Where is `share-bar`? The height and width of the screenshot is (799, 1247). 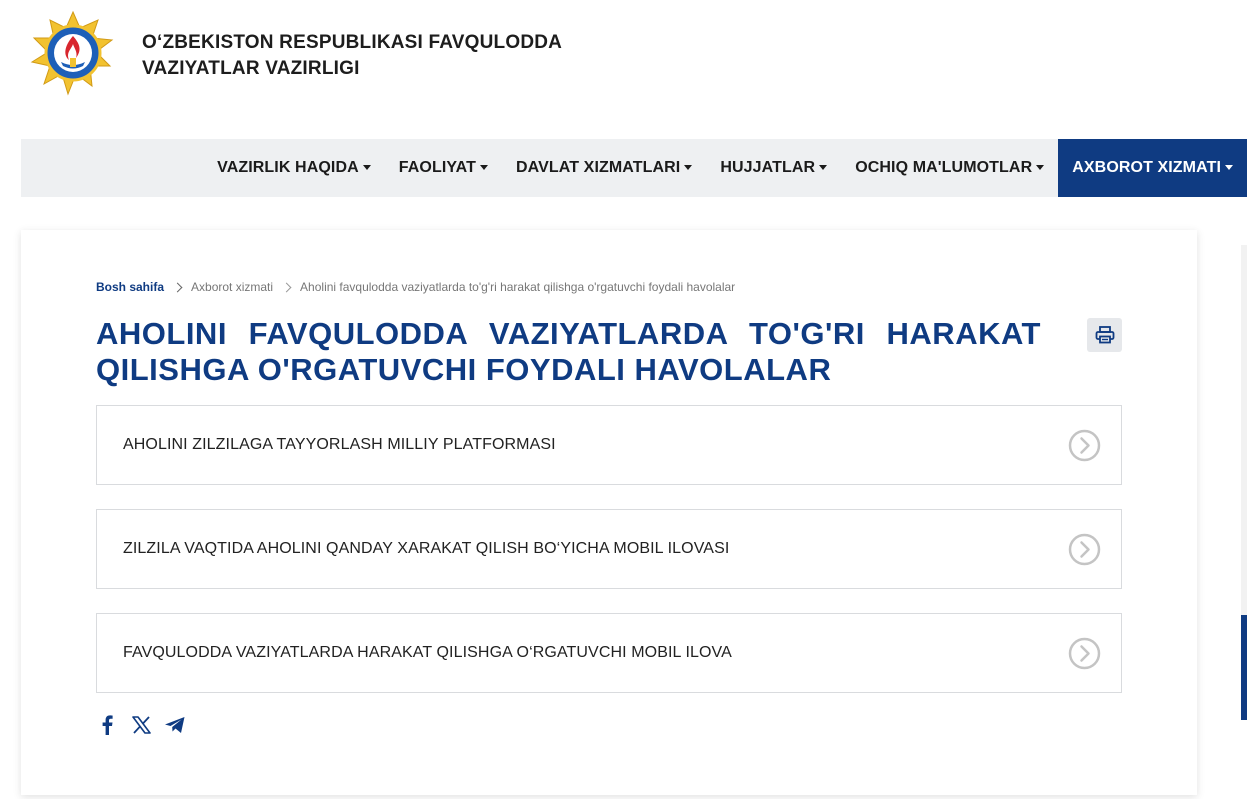
share-bar is located at coordinates (141, 725).